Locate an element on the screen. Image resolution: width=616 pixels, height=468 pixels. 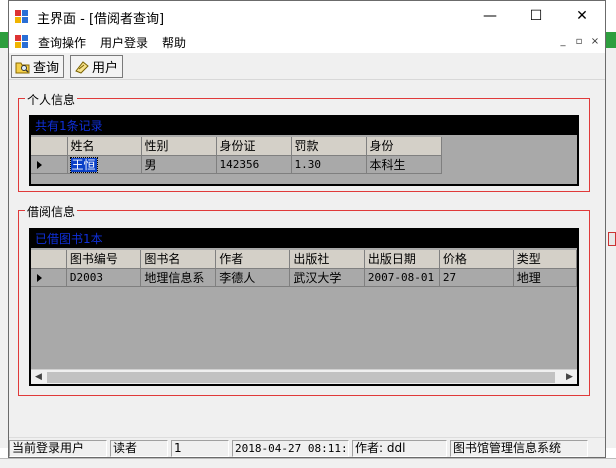
personal-header-row: 姓名 性别 身份证 罚款 身份 is located at coordinates (236, 146).